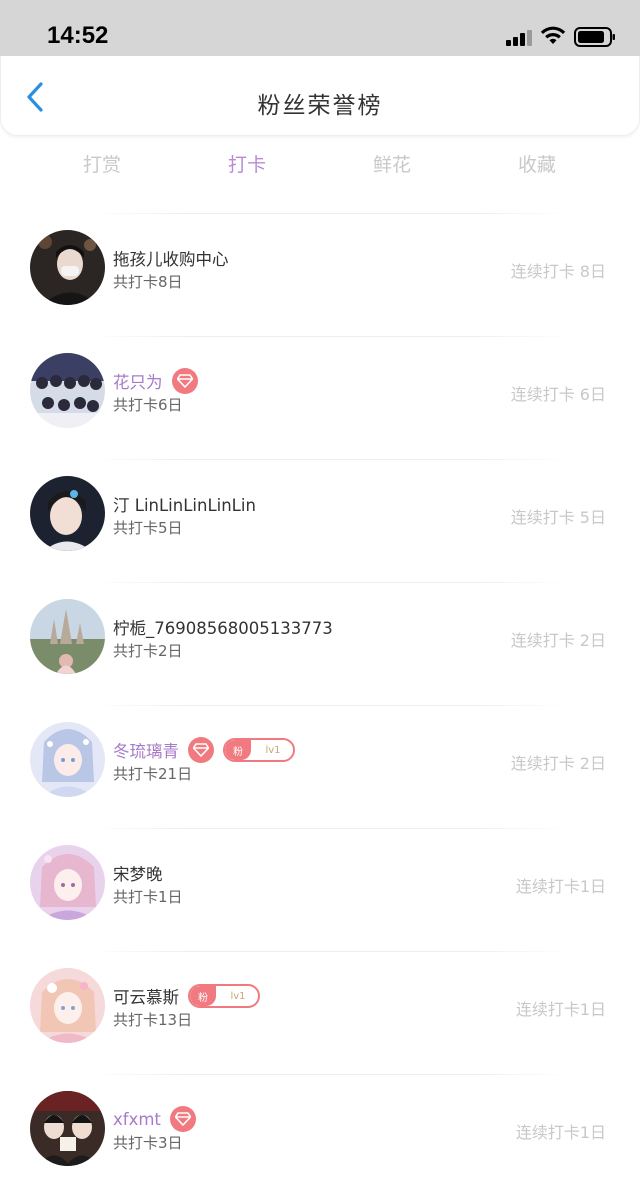  Describe the element at coordinates (320, 1012) in the screenshot. I see `list-item: 可云慕斯 粉 lv1 共打卡13日 连续打卡1日` at that location.